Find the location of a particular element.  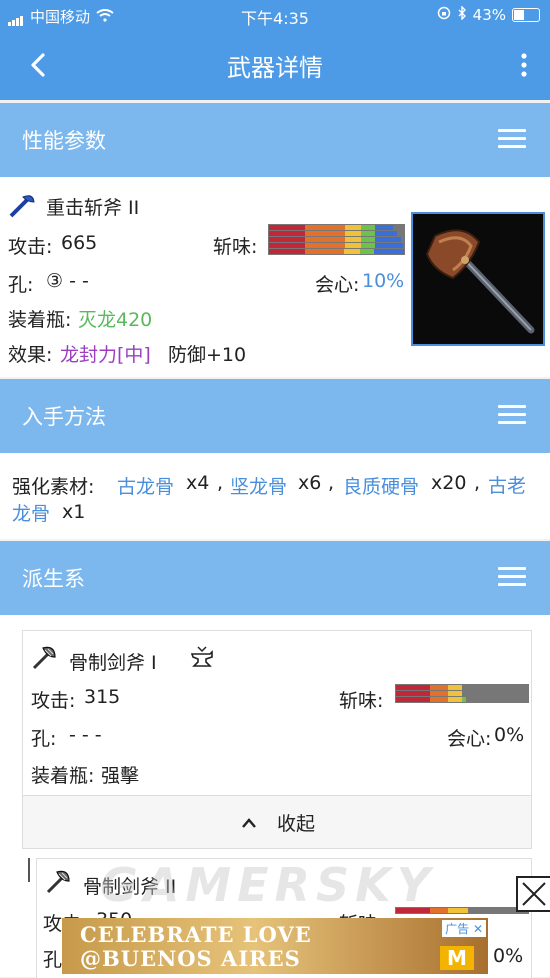

collapse-button: 收起 is located at coordinates (277, 822).